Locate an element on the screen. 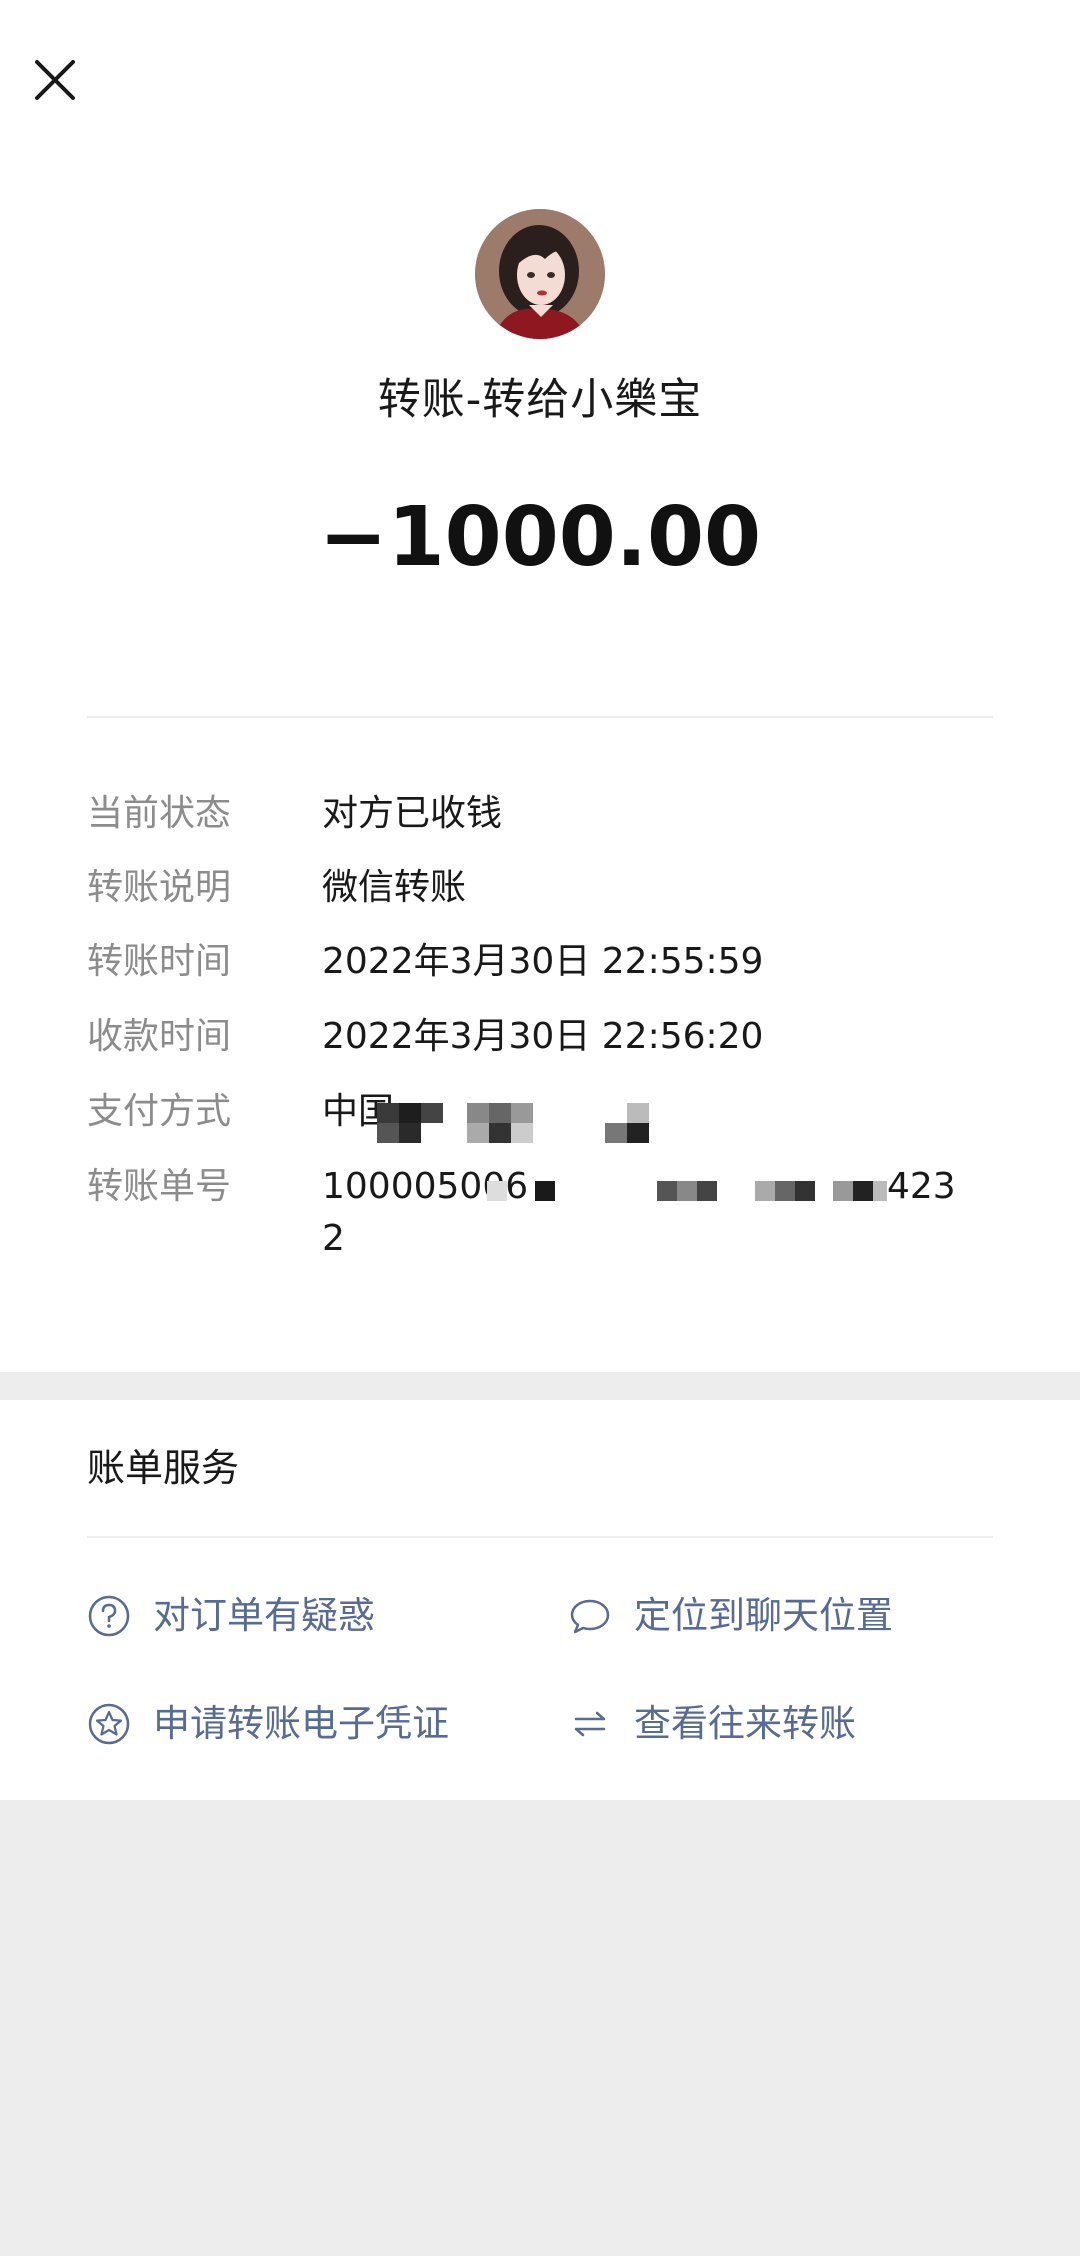  question-circle-icon is located at coordinates (109, 1616).